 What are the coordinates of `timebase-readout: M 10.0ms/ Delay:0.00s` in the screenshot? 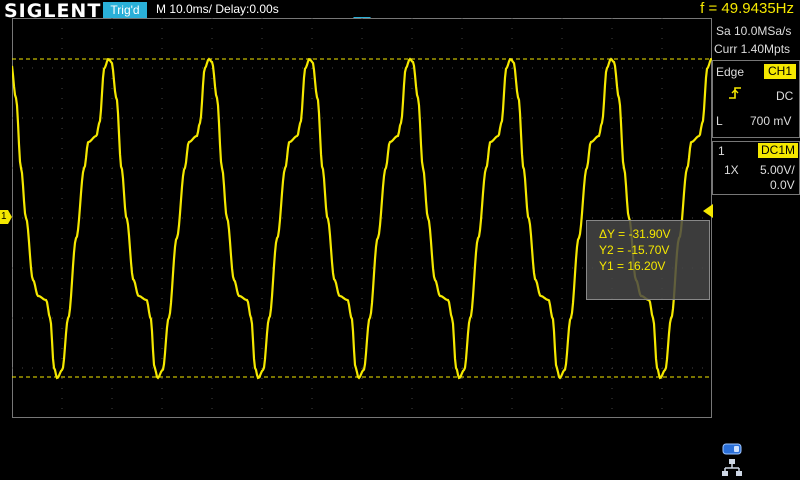 It's located at (217, 9).